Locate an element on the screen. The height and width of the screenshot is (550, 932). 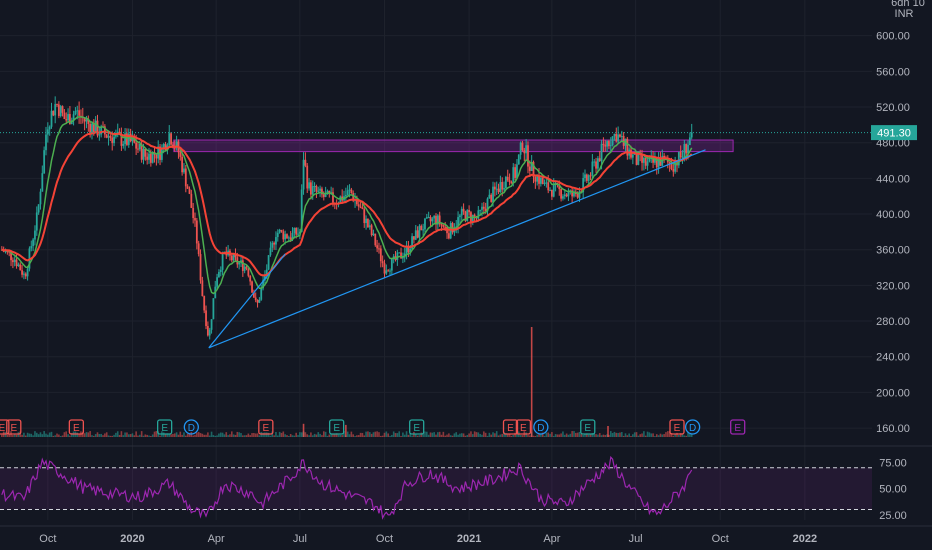
time-tick-label: Jul is located at coordinates (636, 539).